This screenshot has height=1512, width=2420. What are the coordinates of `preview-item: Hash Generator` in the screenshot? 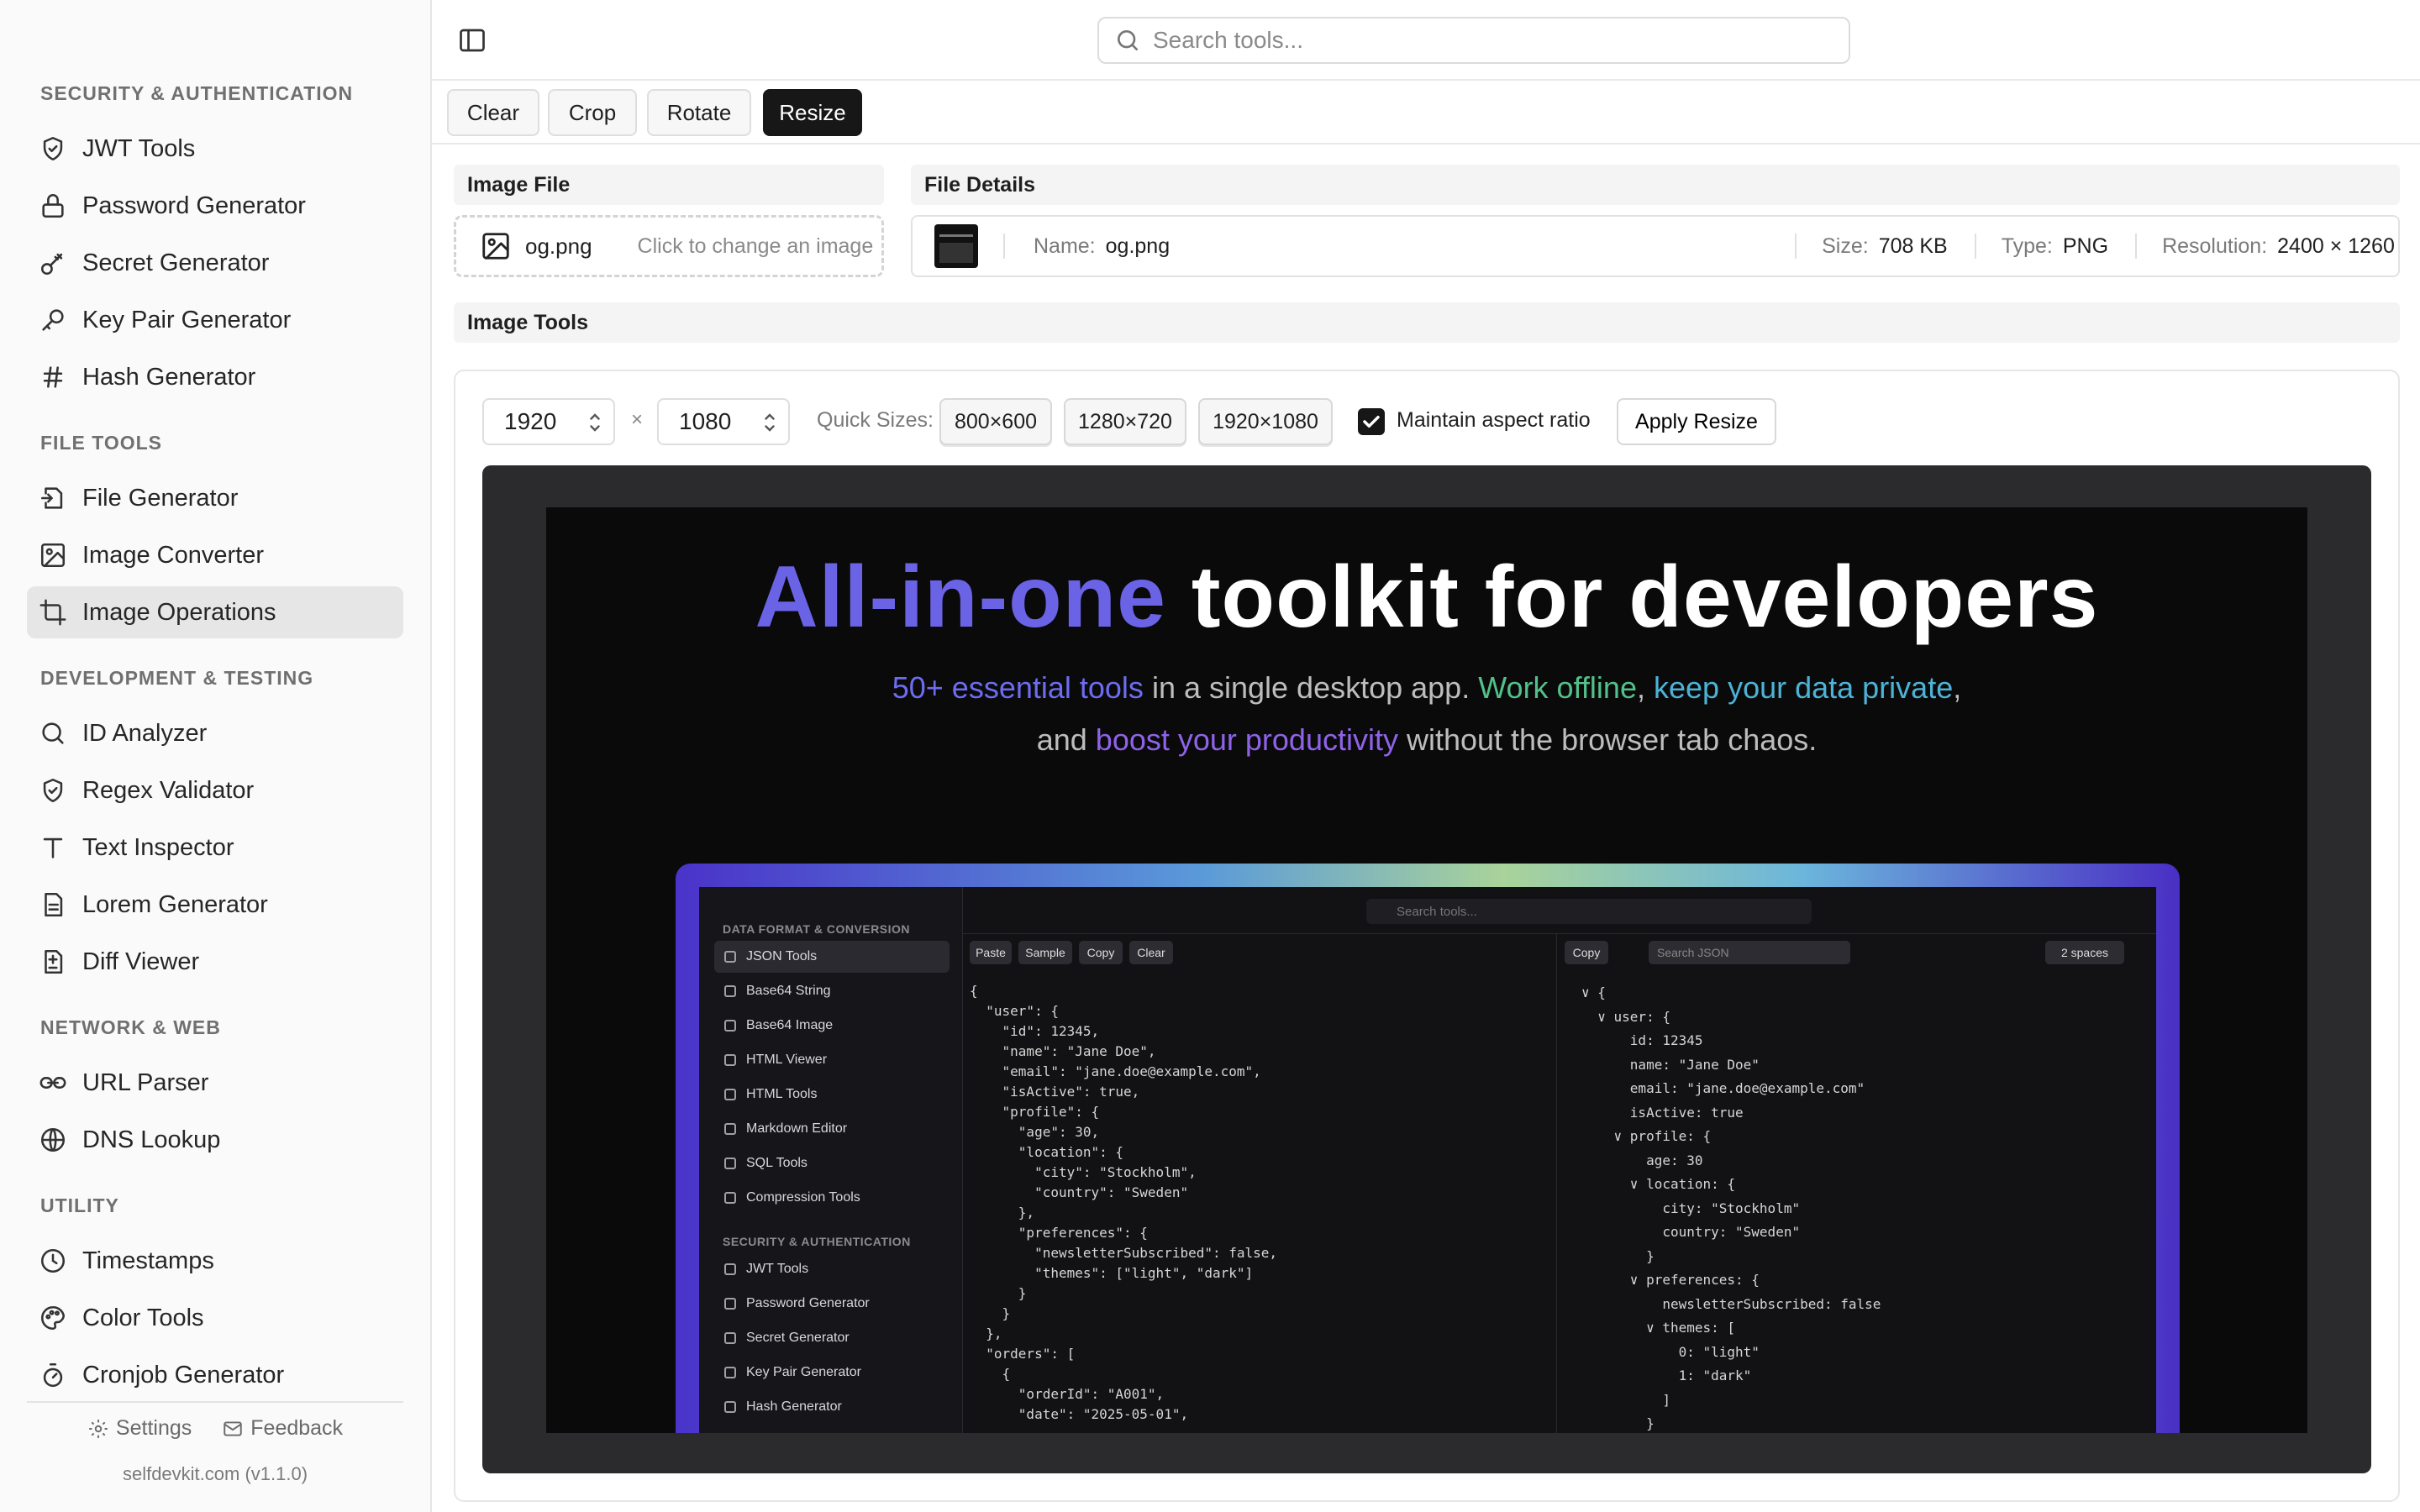 It's located at (832, 1407).